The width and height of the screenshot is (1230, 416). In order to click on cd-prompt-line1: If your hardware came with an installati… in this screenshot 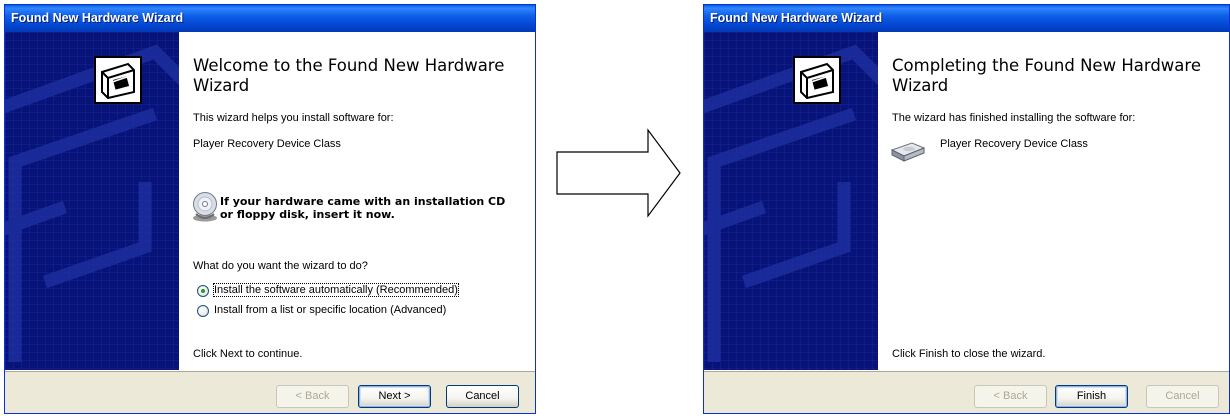, I will do `click(363, 201)`.